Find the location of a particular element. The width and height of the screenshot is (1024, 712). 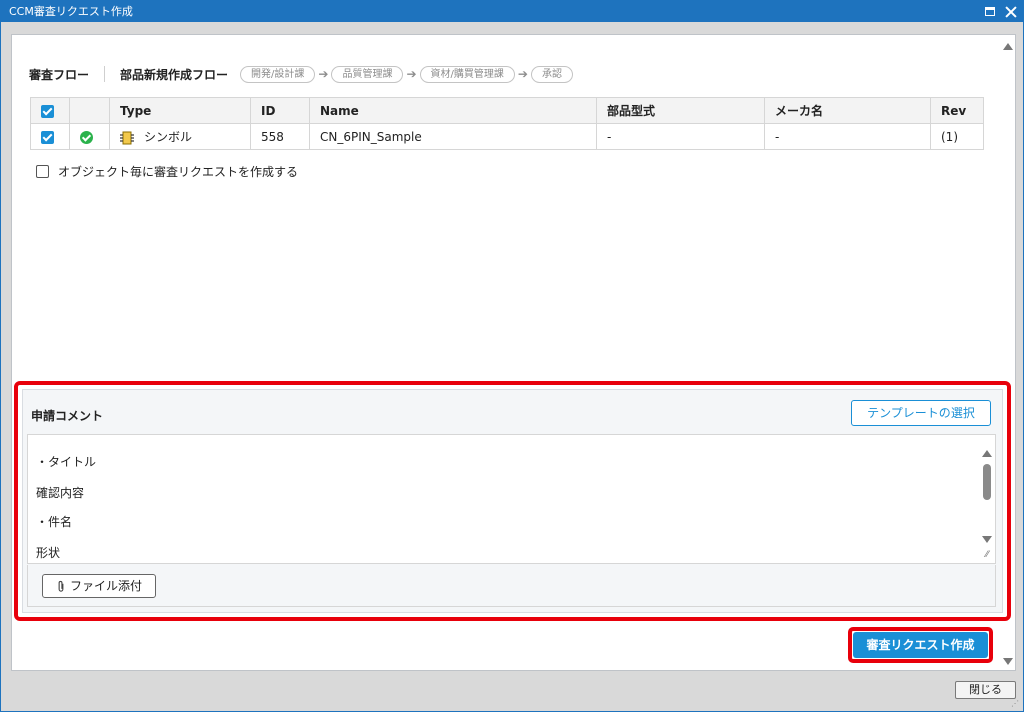

window-controls is located at coordinates (1001, 11).